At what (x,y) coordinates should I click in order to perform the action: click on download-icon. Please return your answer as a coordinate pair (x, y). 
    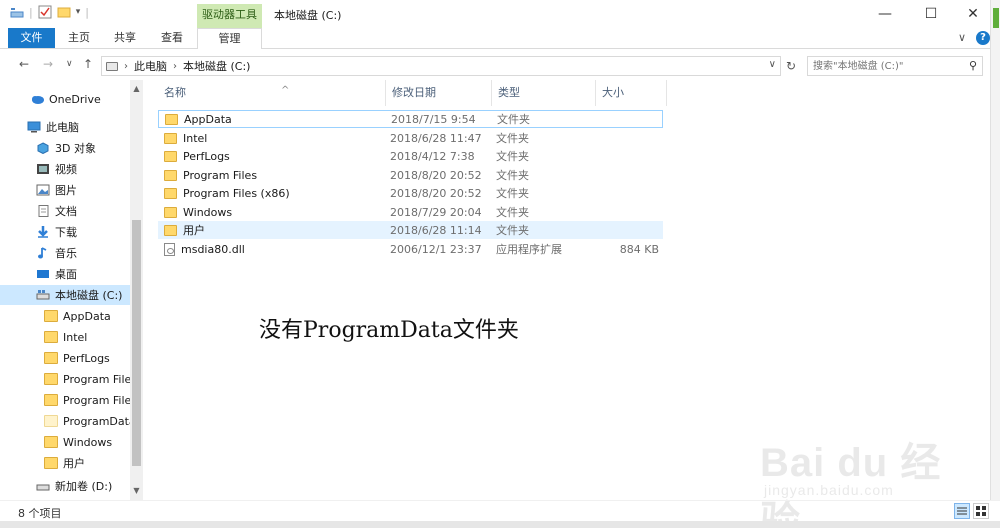
    Looking at the image, I should click on (43, 232).